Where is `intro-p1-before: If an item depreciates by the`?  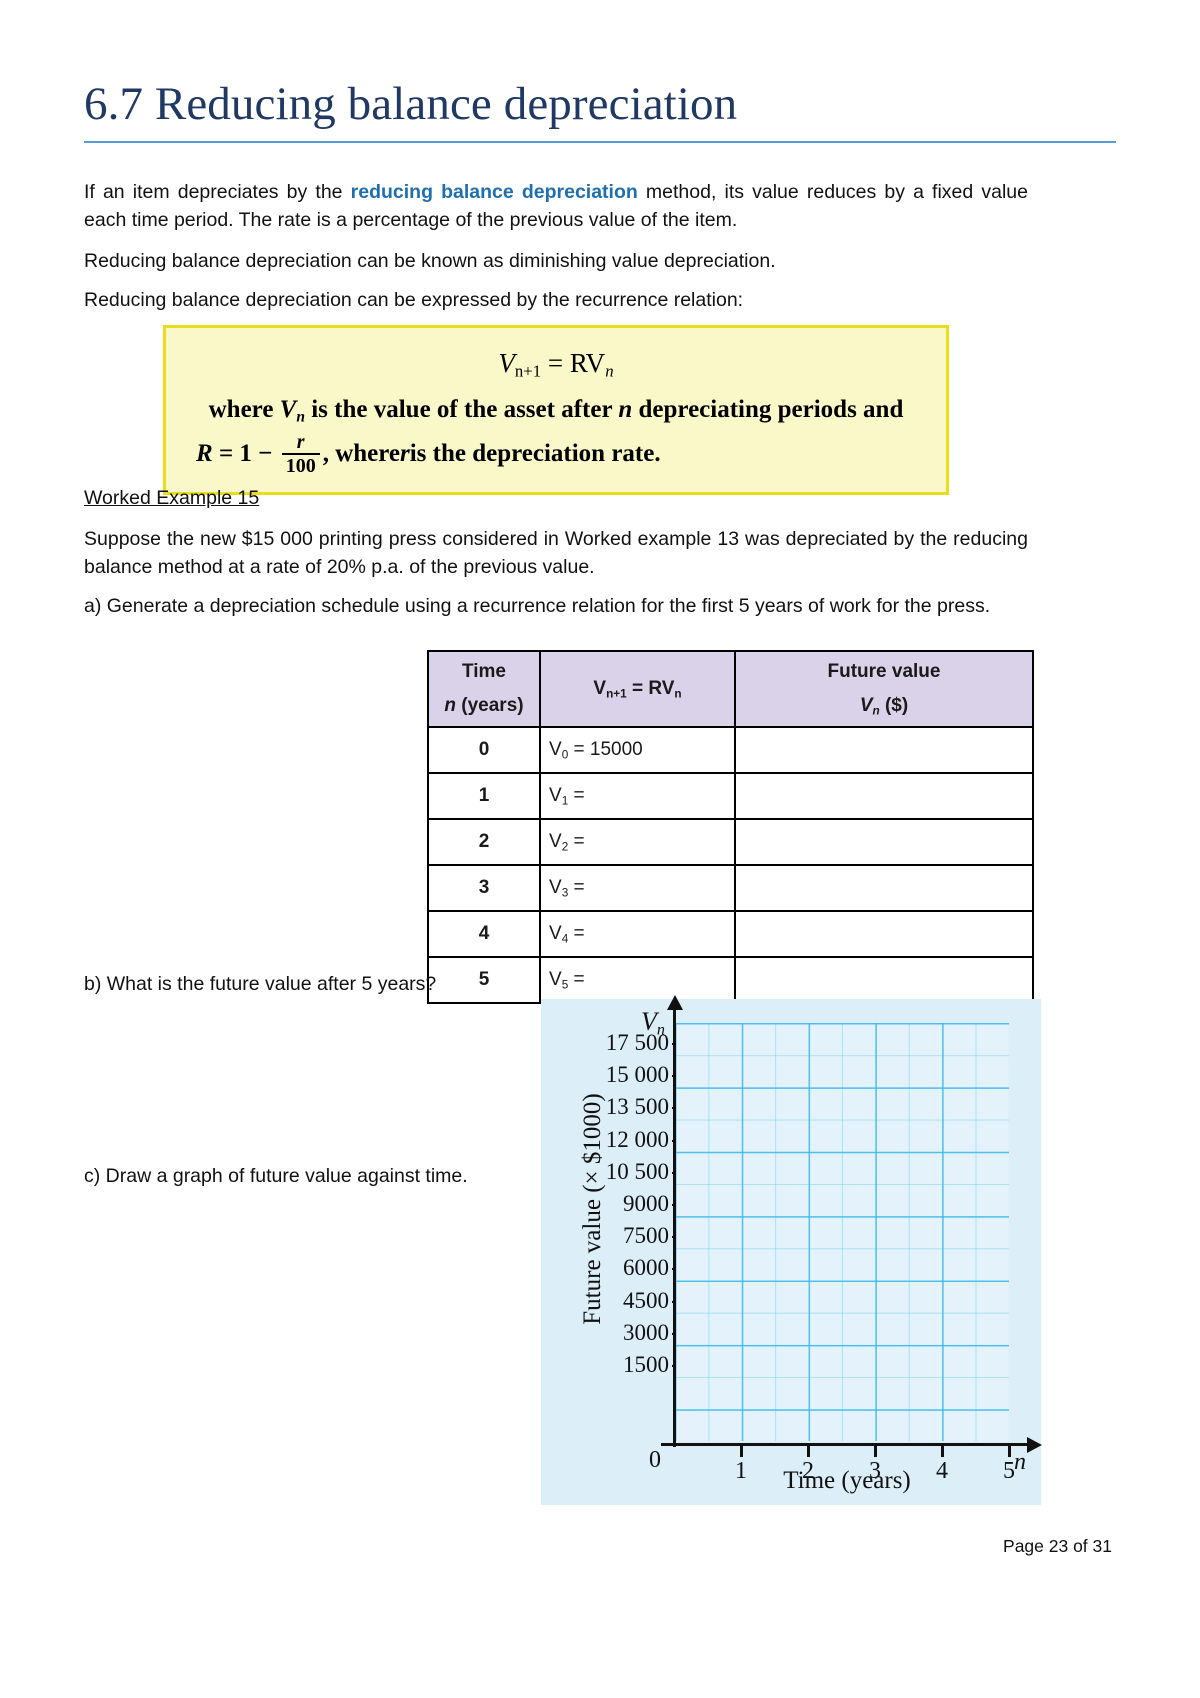 intro-p1-before: If an item depreciates by the is located at coordinates (217, 192).